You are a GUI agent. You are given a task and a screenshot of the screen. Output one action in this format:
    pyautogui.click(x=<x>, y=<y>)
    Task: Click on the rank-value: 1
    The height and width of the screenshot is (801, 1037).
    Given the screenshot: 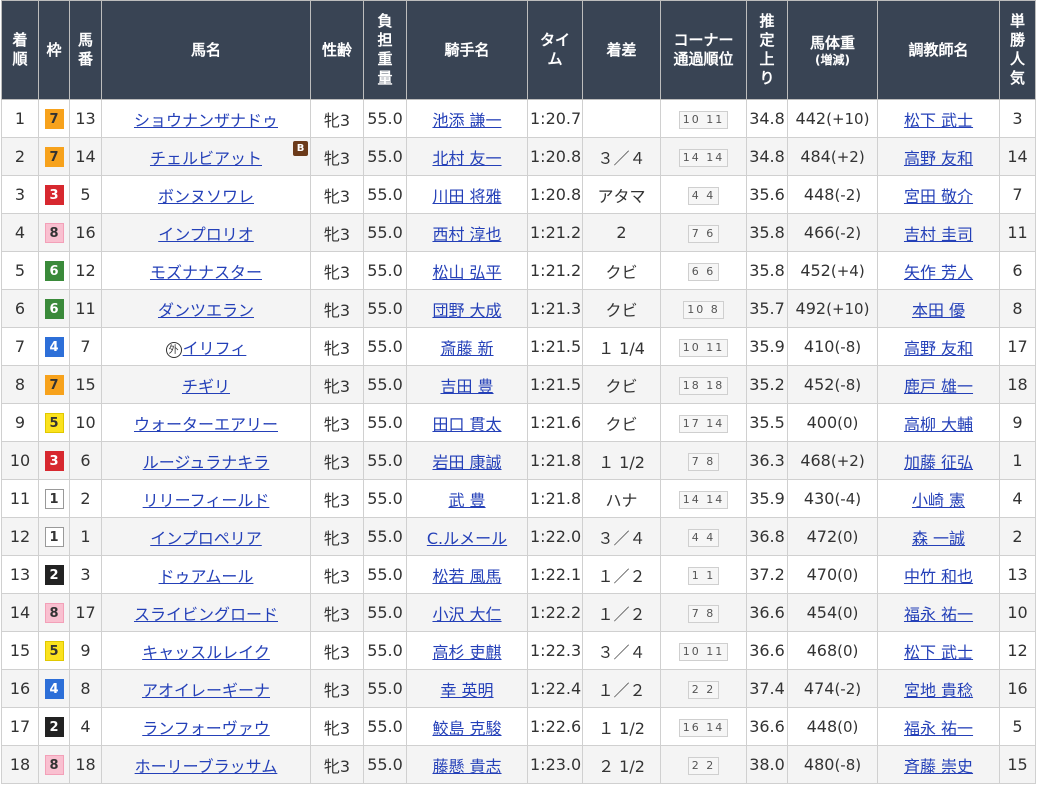 What is the action you would take?
    pyautogui.click(x=20, y=118)
    